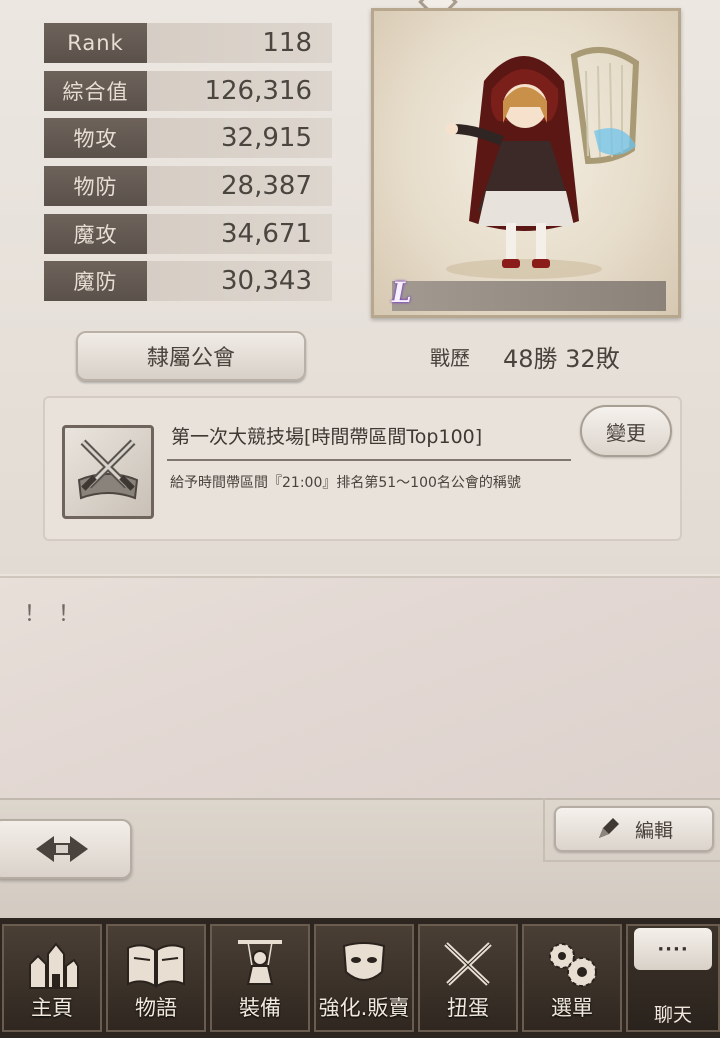  What do you see at coordinates (239, 91) in the screenshot?
I see `stat-value: 126,316` at bounding box center [239, 91].